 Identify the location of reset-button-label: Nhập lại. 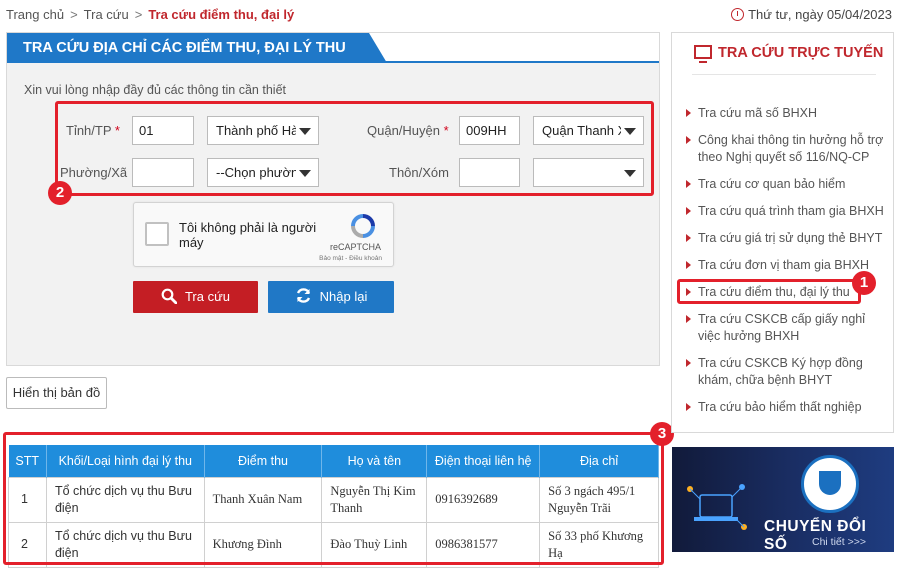
(343, 296).